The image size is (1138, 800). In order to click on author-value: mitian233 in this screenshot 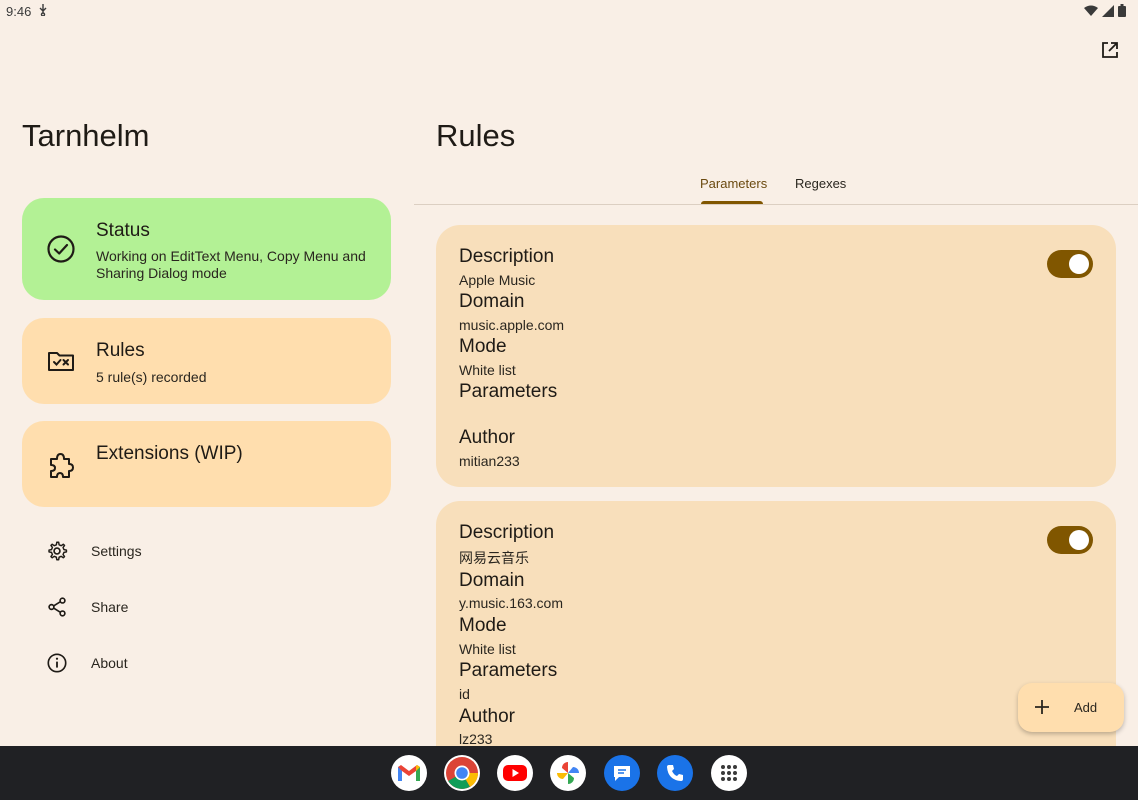, I will do `click(489, 461)`.